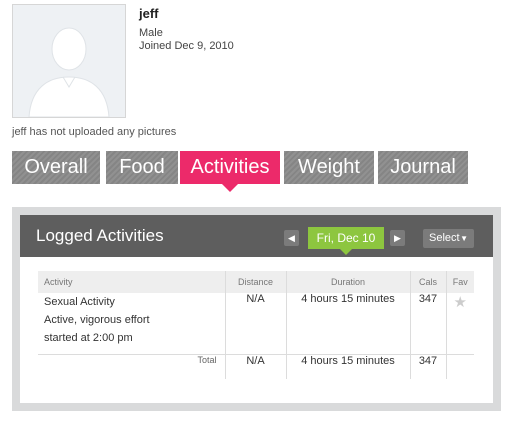 This screenshot has height=423, width=515. I want to click on tab-activities: Activities, so click(230, 171).